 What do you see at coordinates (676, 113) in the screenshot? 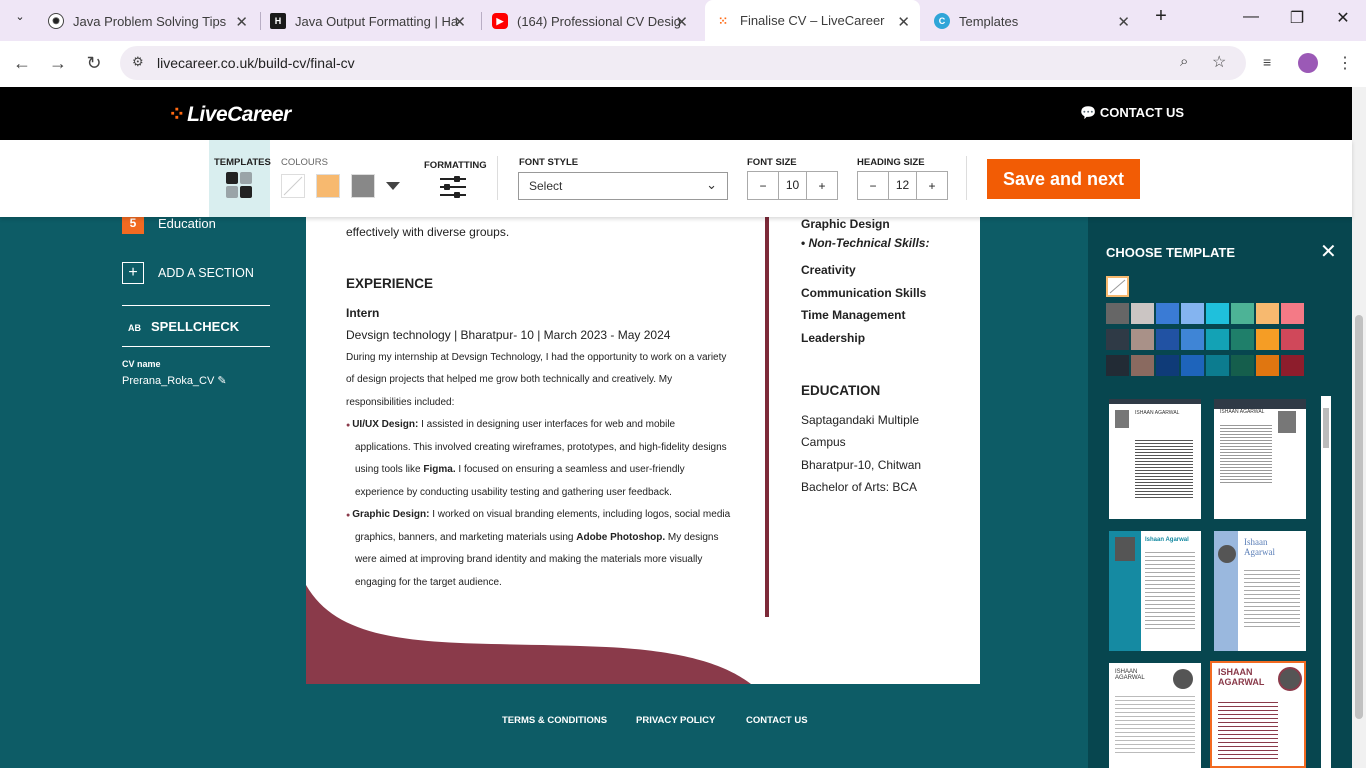
I see `site-header: ⁘LiveCareer 💬 CONTACT US` at bounding box center [676, 113].